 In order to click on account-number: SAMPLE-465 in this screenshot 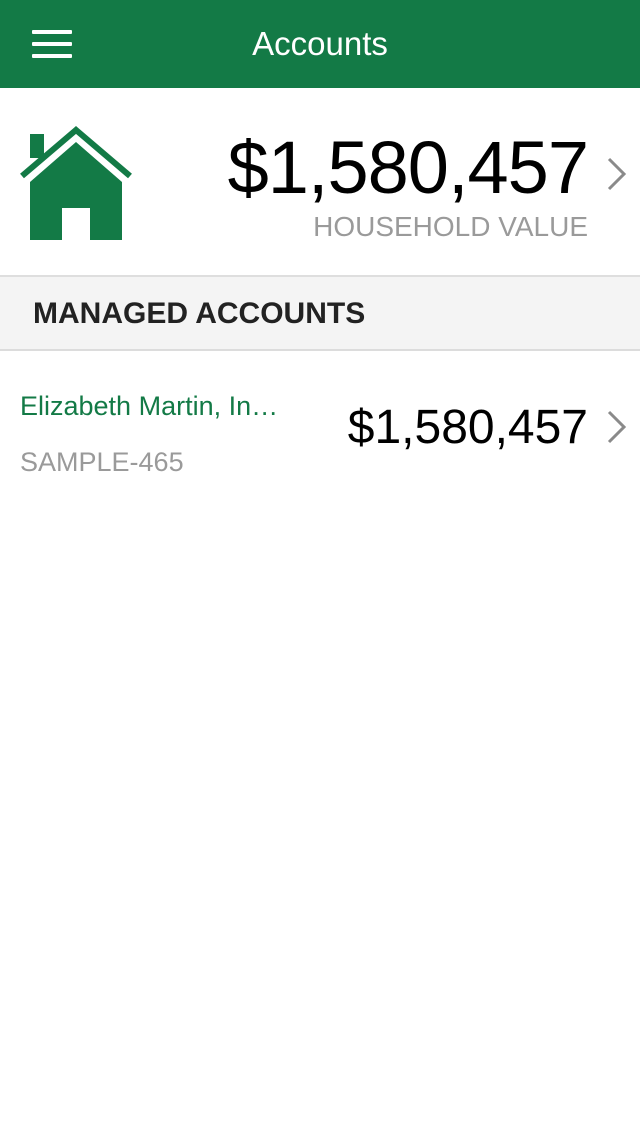, I will do `click(102, 462)`.